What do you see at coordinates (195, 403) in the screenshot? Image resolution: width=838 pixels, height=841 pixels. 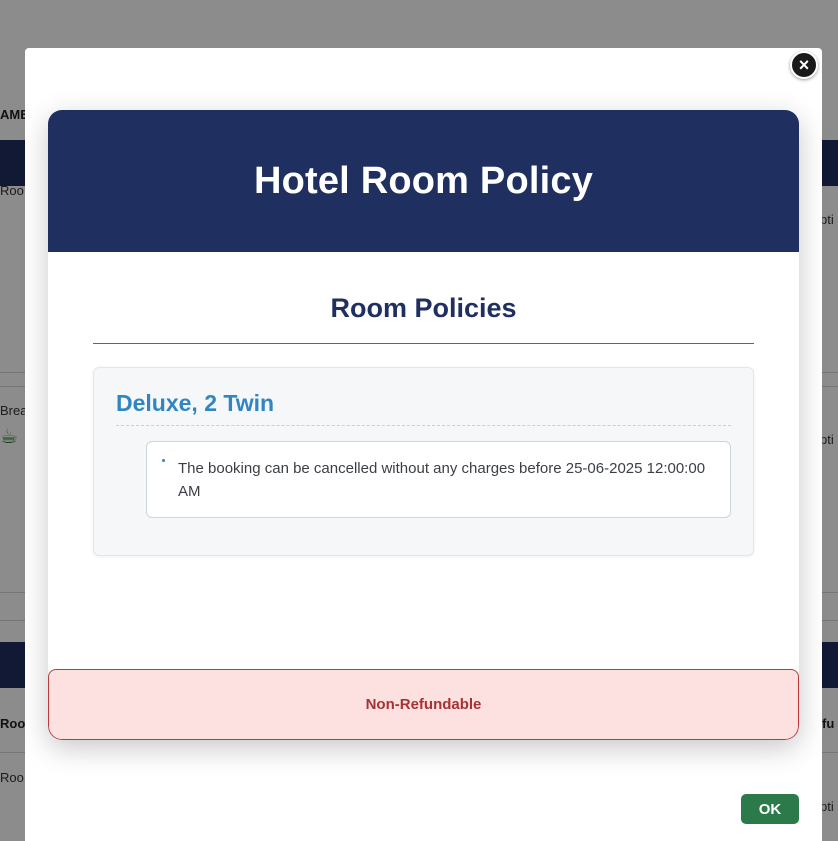 I see `room-name: Deluxe, 2 Twin` at bounding box center [195, 403].